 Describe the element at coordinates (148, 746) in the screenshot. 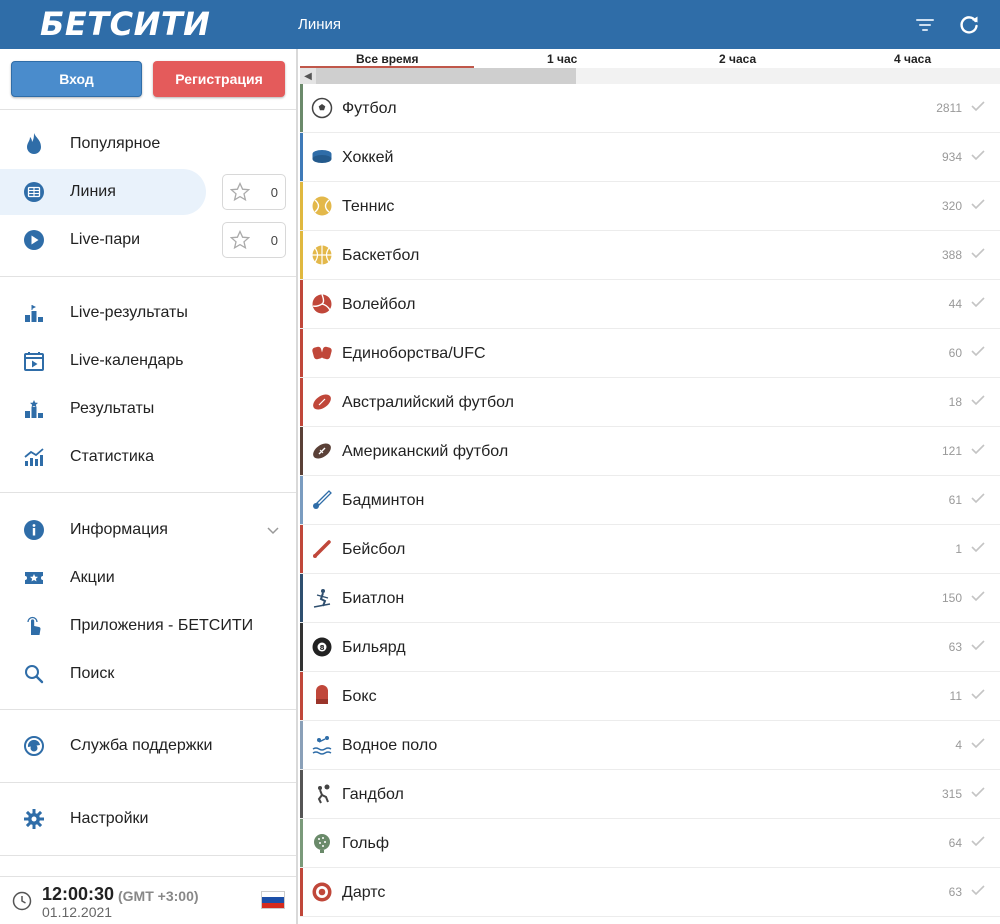

I see `sidebar-item-support: Служба поддержки` at that location.